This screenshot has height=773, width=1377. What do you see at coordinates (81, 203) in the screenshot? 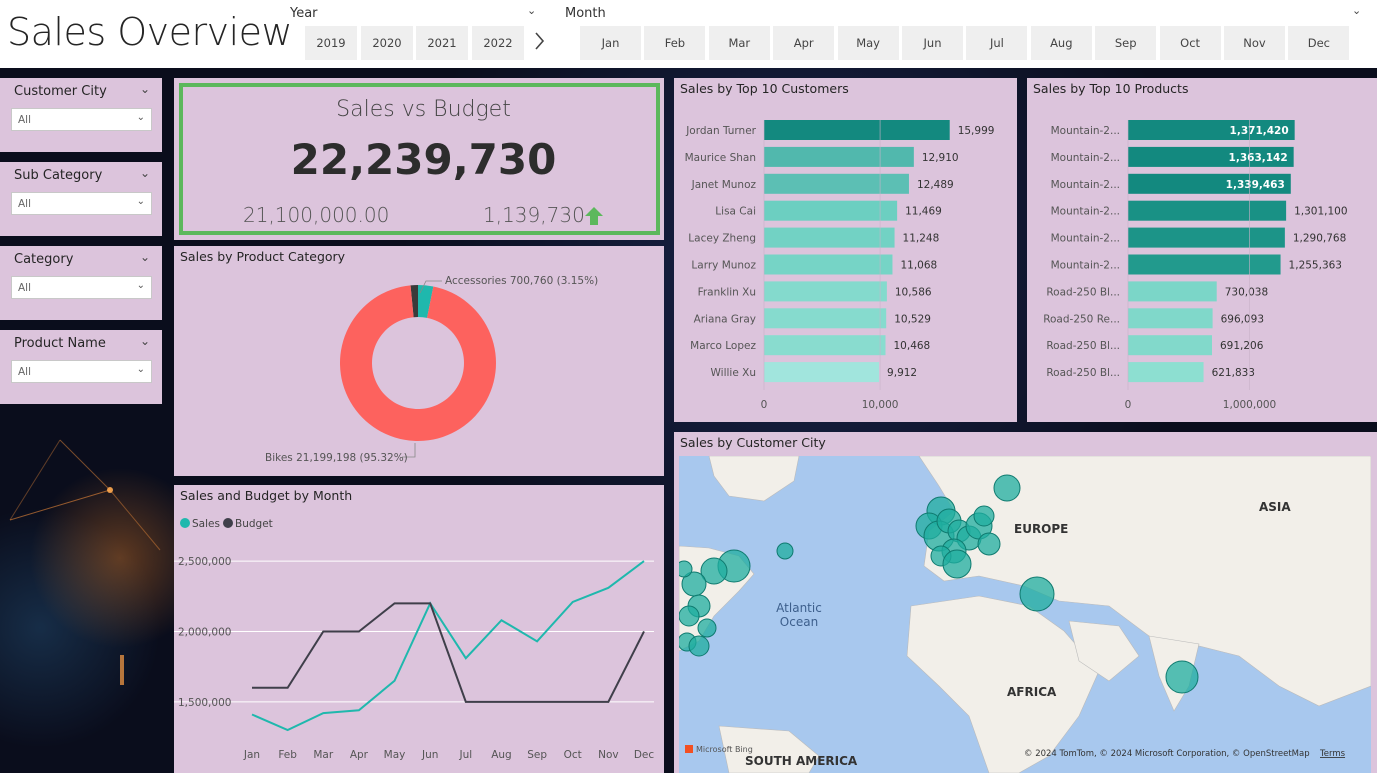
I see `sub-category-dropdown: All ⌄` at bounding box center [81, 203].